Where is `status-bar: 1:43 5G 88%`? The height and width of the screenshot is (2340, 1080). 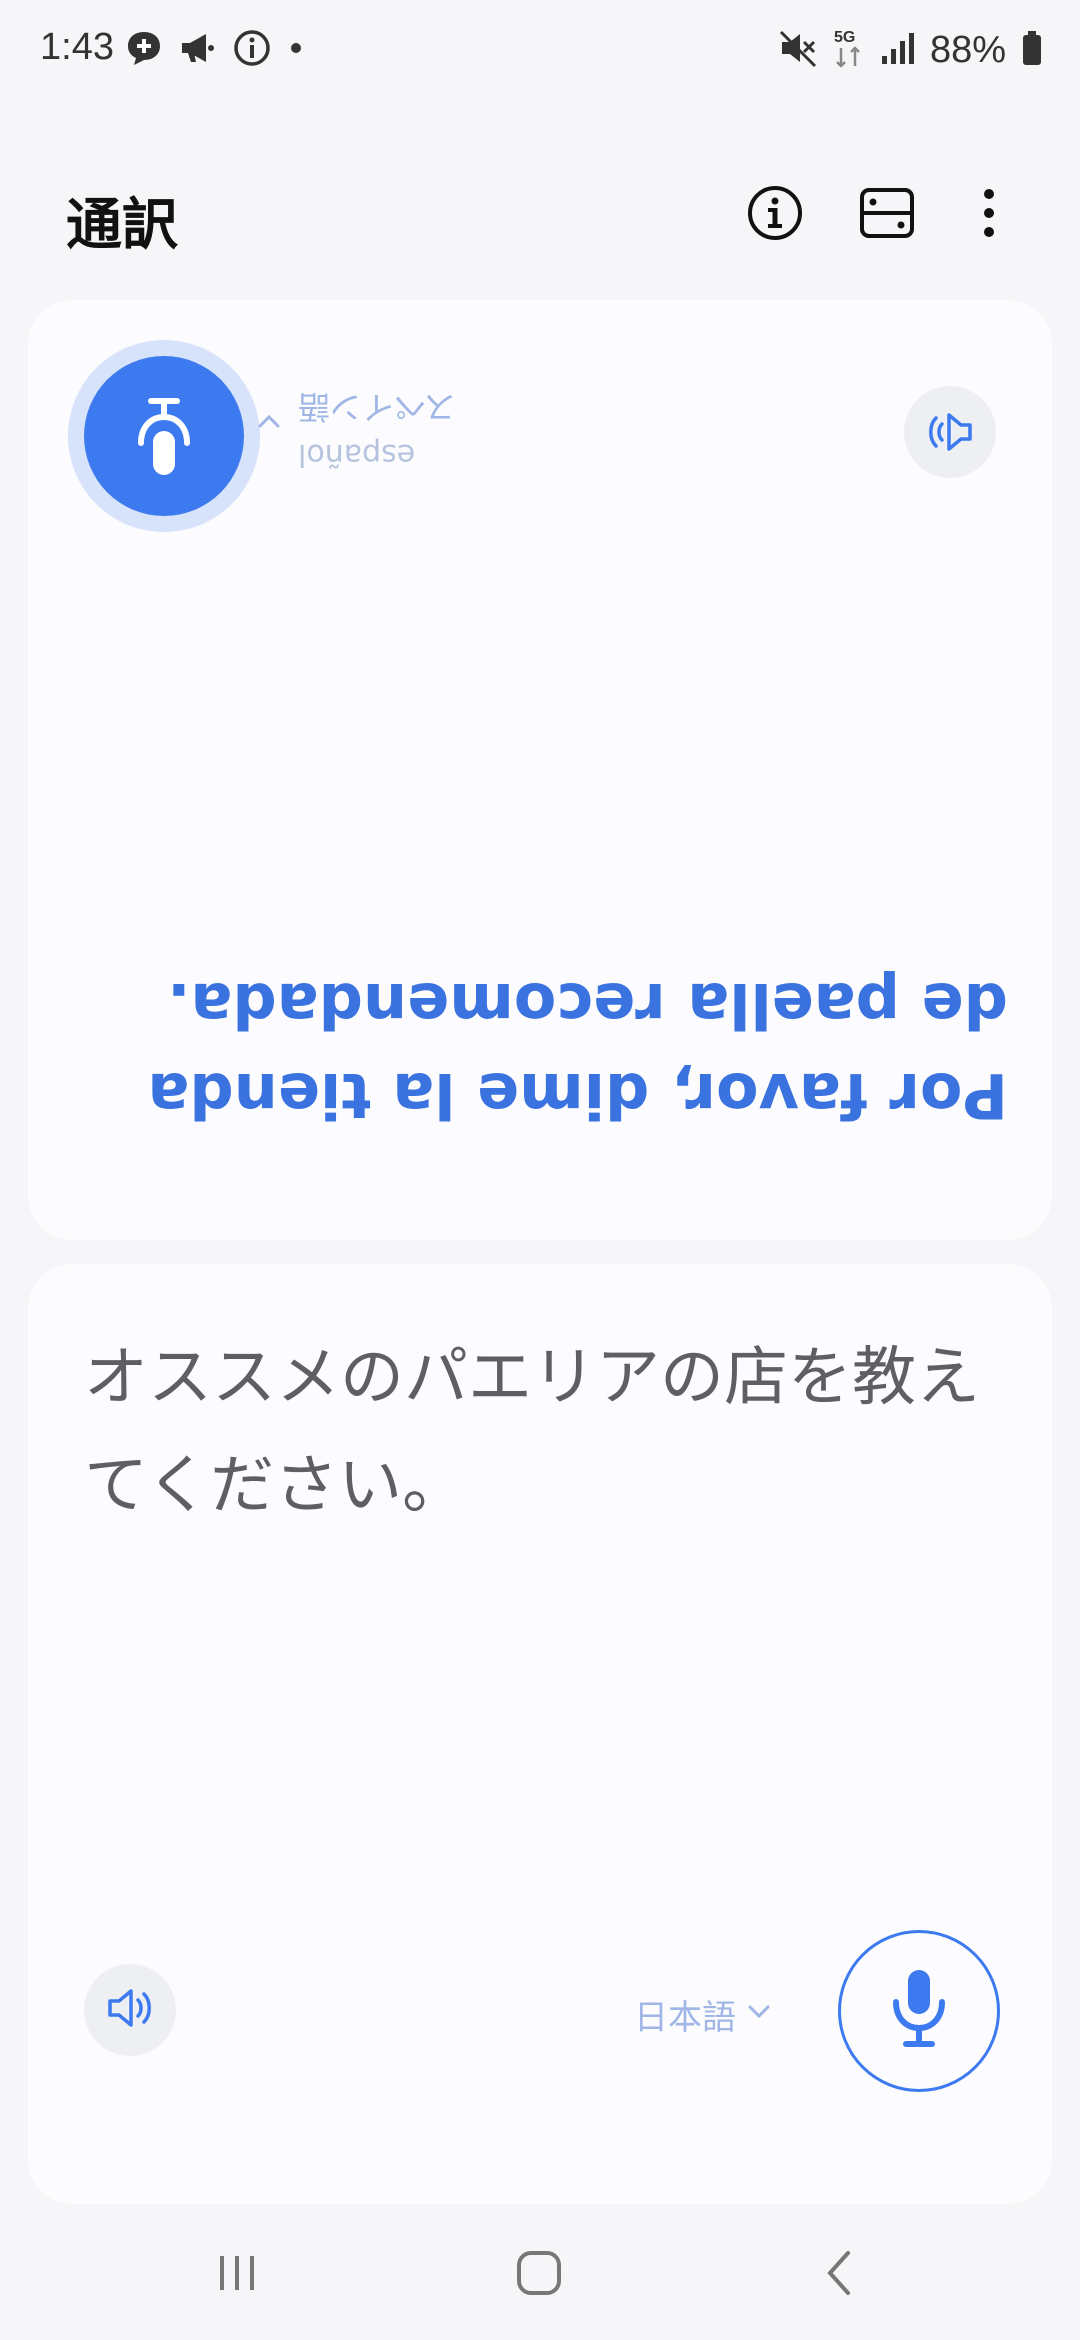 status-bar: 1:43 5G 88% is located at coordinates (540, 50).